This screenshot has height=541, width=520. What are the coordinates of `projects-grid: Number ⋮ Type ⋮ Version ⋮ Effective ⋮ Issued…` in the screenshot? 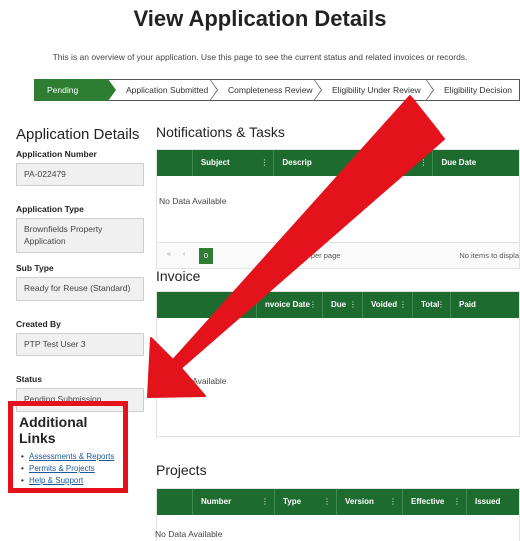 It's located at (337, 514).